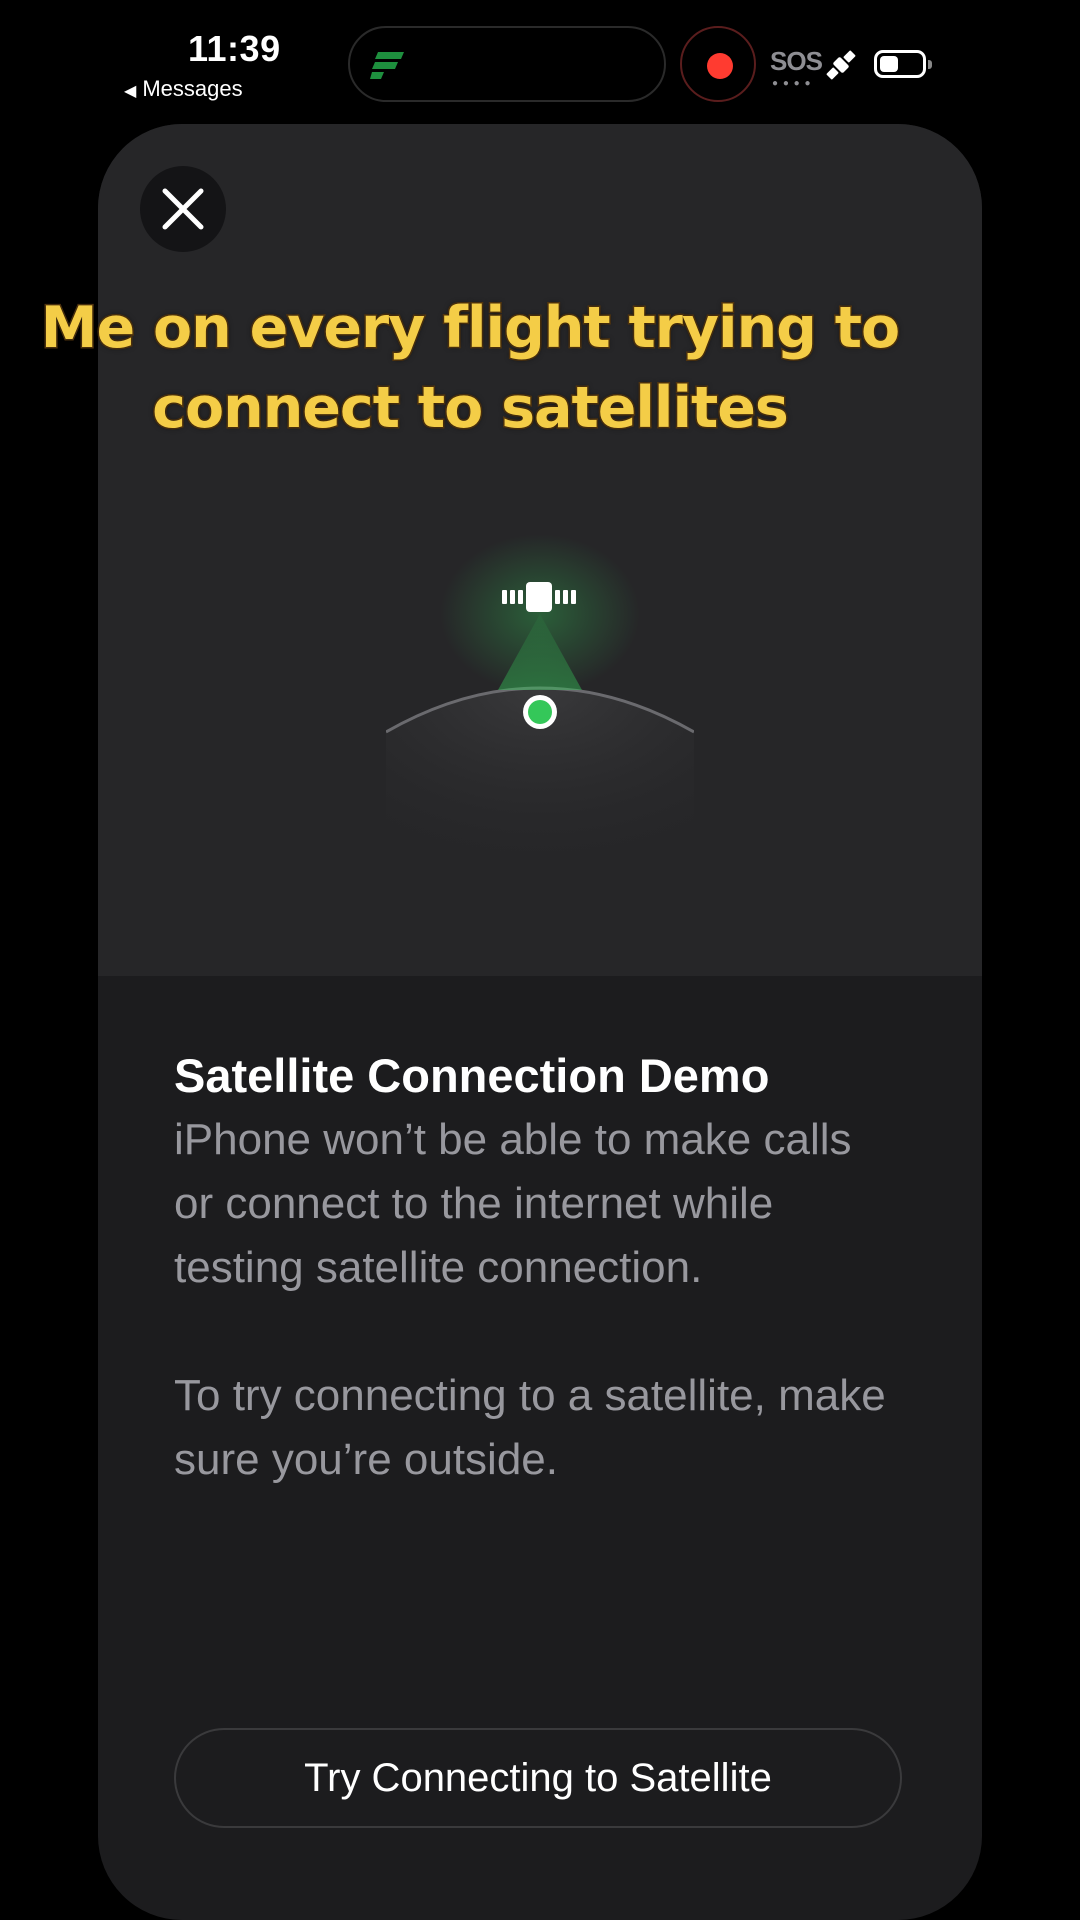 The image size is (1080, 1920). I want to click on back-to-app-link: ◀ Messages, so click(183, 89).